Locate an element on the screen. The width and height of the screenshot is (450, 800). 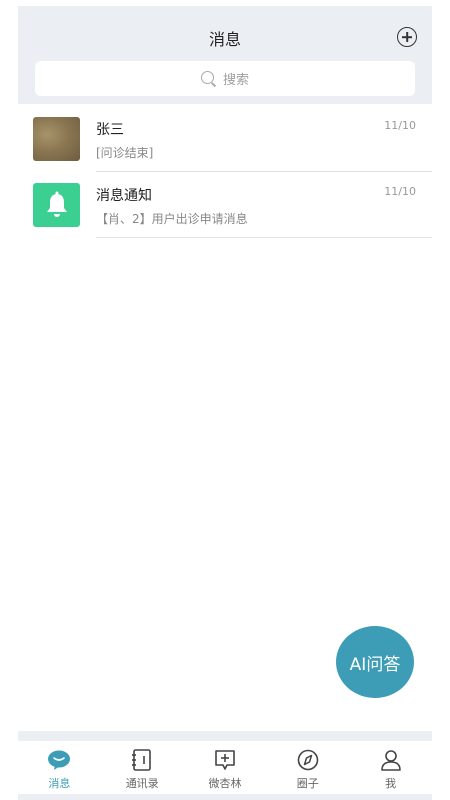
conversation-name: 张三 is located at coordinates (110, 130).